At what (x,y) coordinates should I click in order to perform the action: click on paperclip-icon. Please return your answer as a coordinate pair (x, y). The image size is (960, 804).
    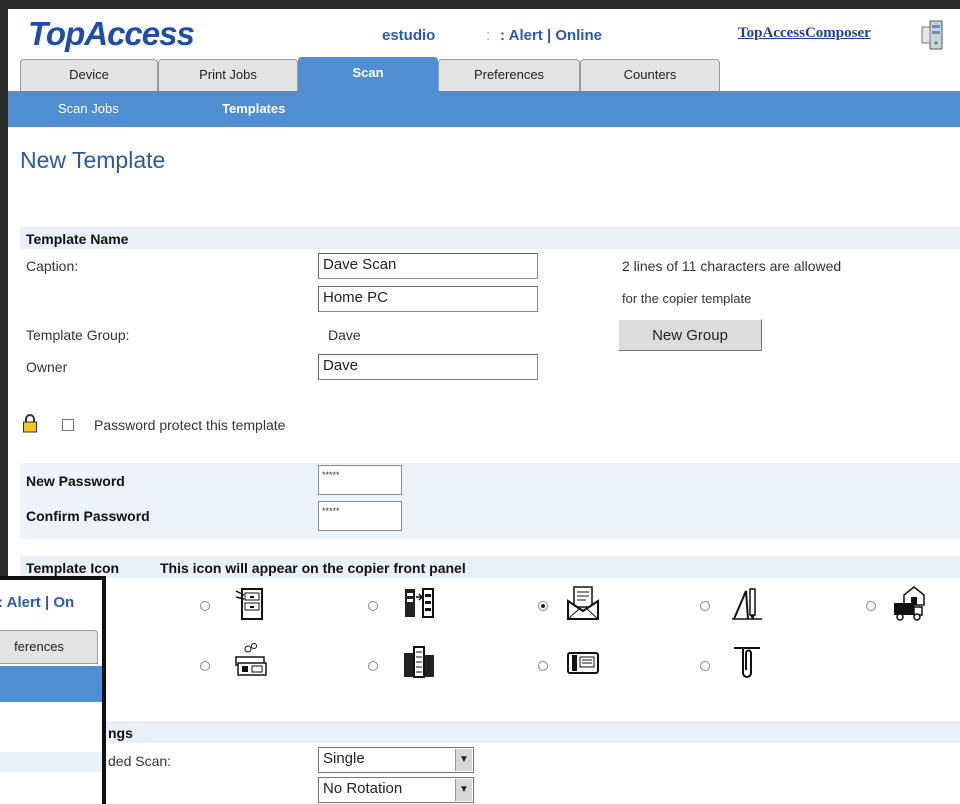
    Looking at the image, I should click on (747, 662).